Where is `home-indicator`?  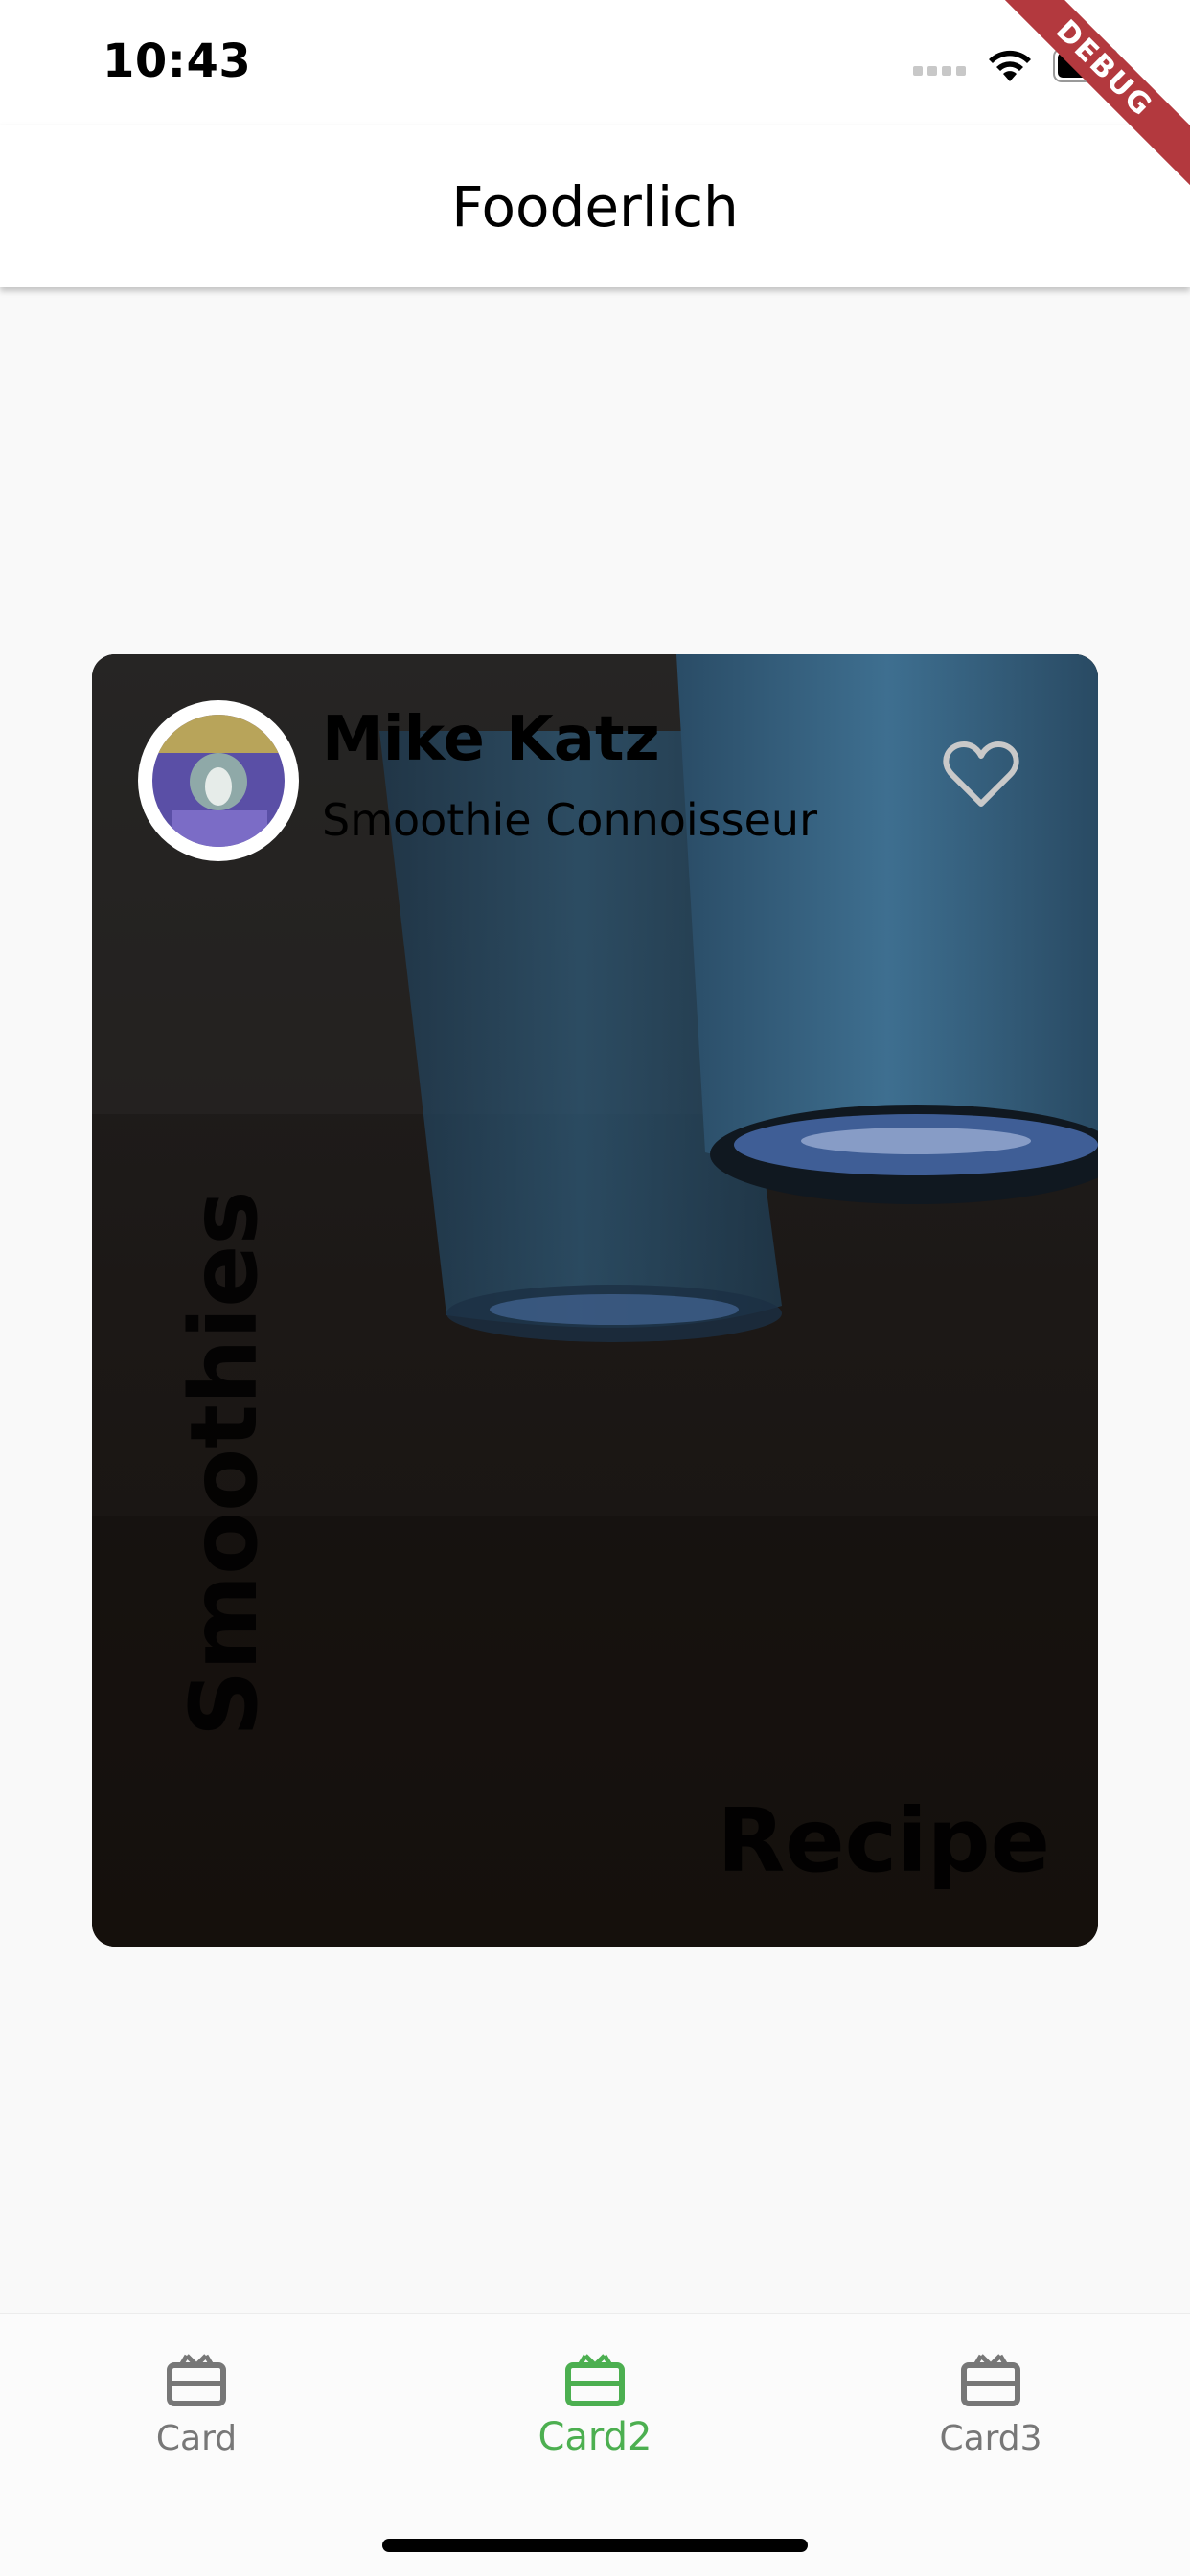
home-indicator is located at coordinates (595, 2545).